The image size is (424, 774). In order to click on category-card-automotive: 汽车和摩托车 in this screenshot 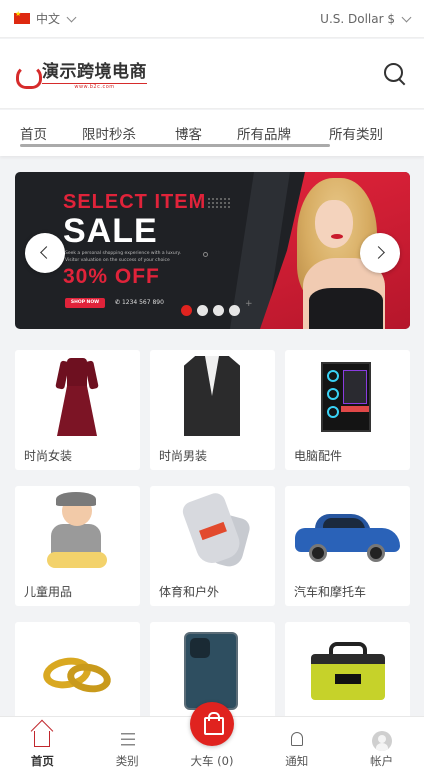, I will do `click(347, 546)`.